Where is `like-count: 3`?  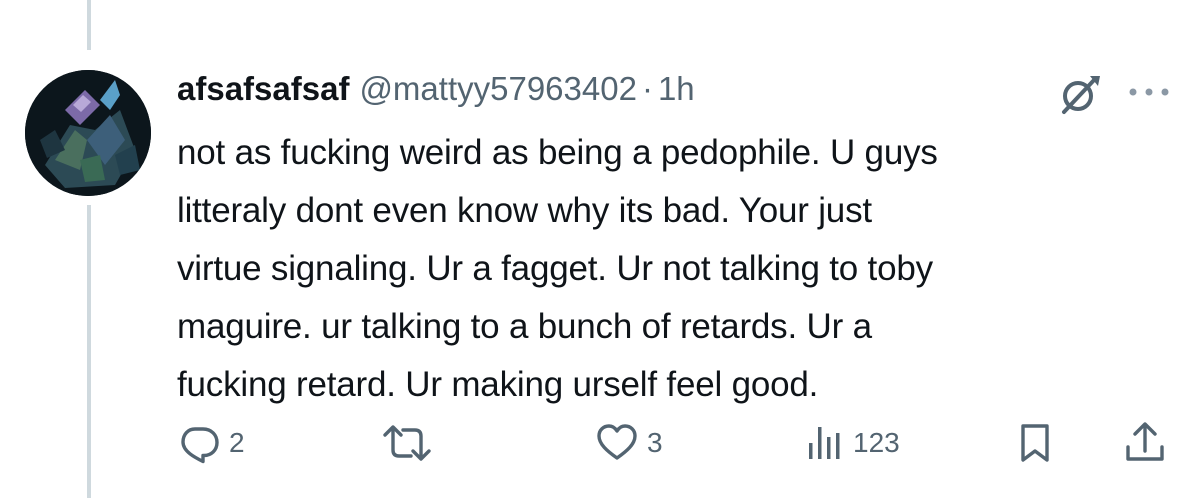 like-count: 3 is located at coordinates (655, 442).